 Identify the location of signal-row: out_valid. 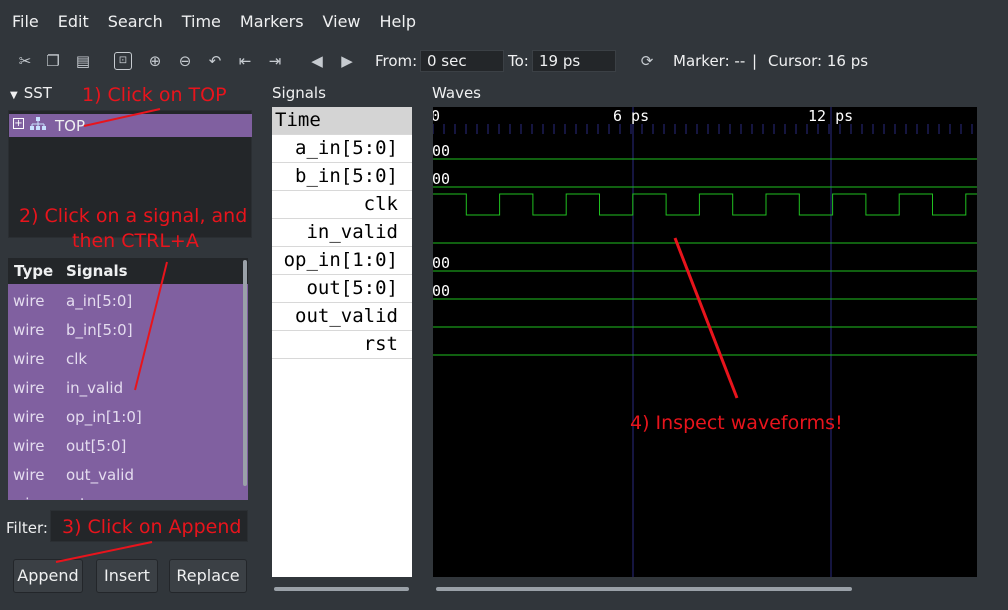
(342, 317).